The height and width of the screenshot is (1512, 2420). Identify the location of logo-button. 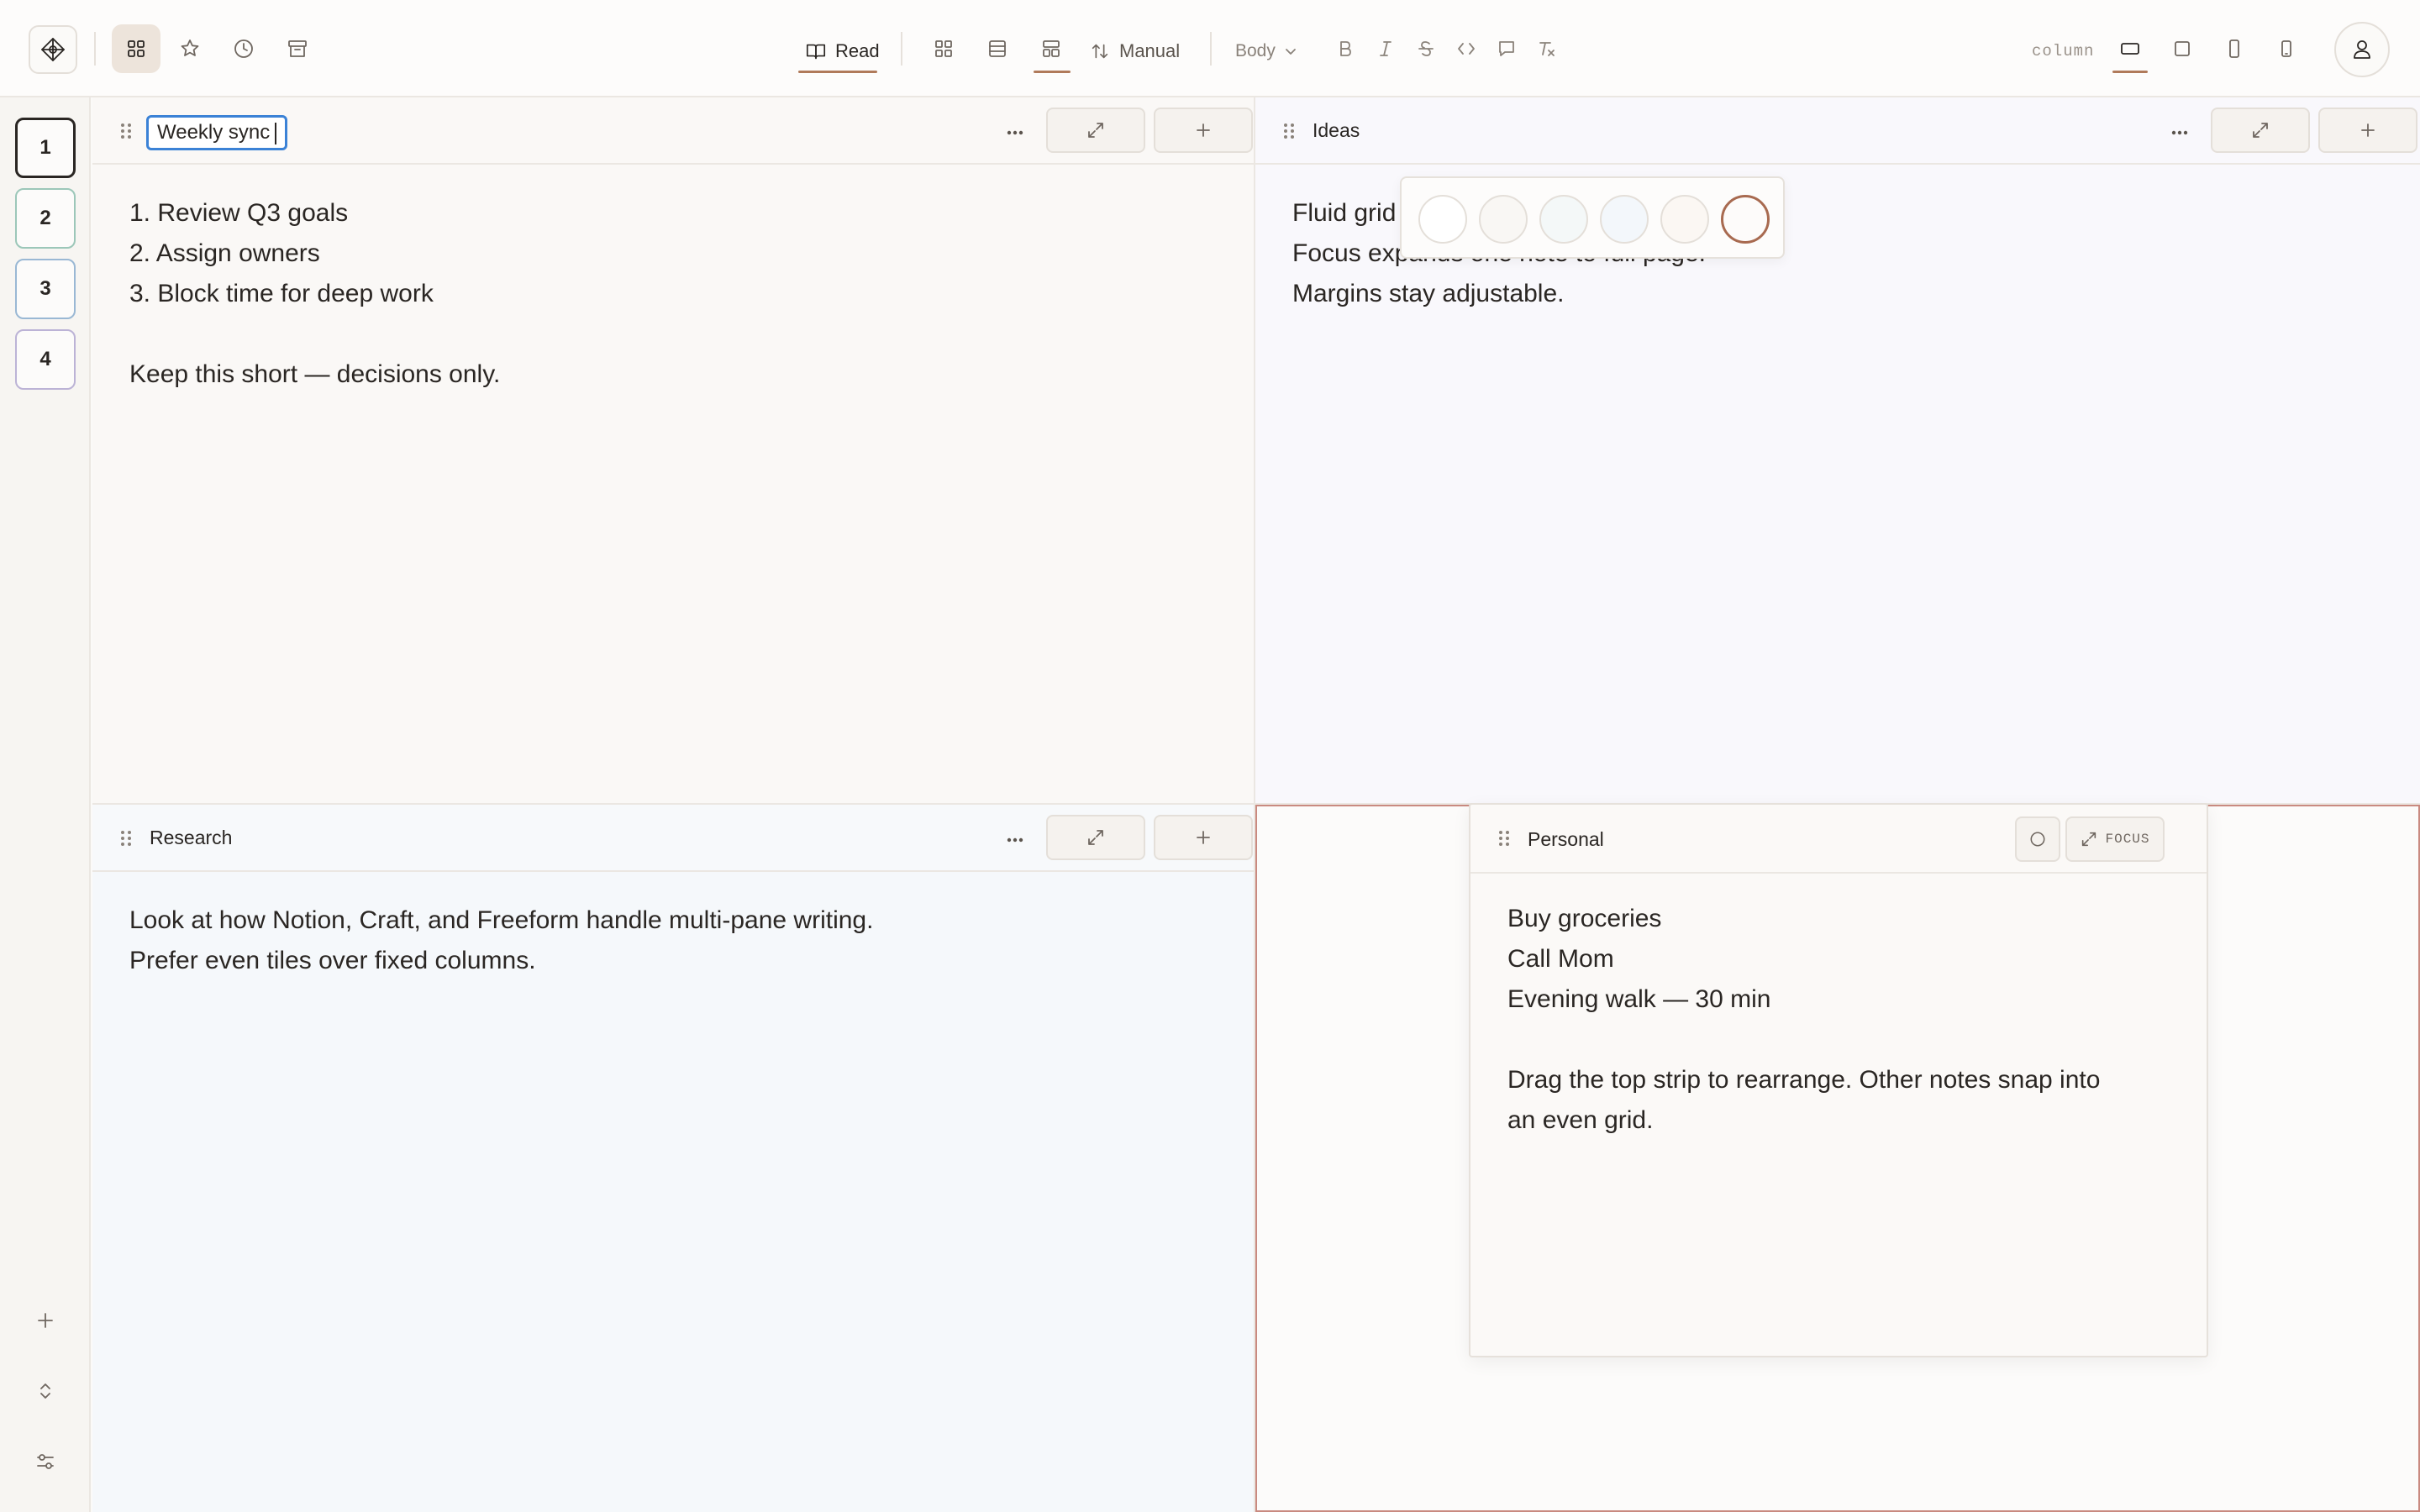
(53, 49).